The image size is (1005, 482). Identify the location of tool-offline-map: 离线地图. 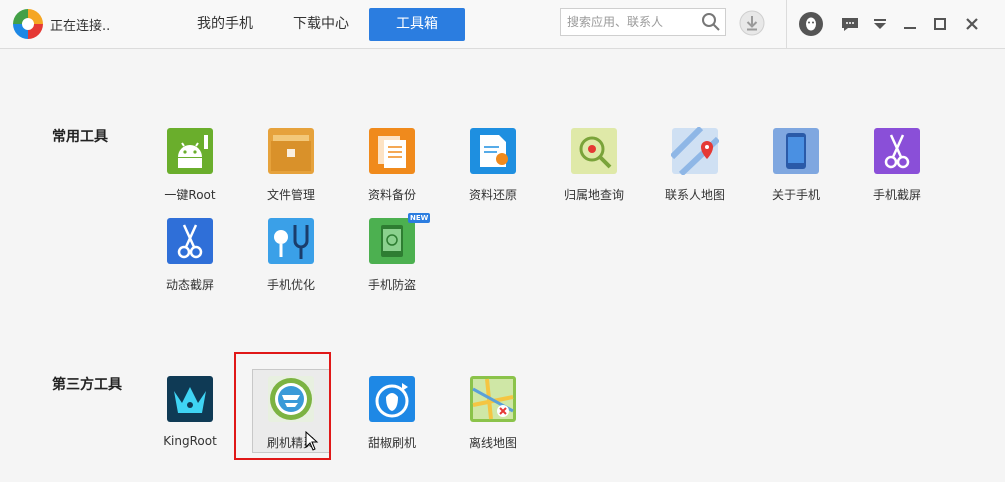
(493, 417).